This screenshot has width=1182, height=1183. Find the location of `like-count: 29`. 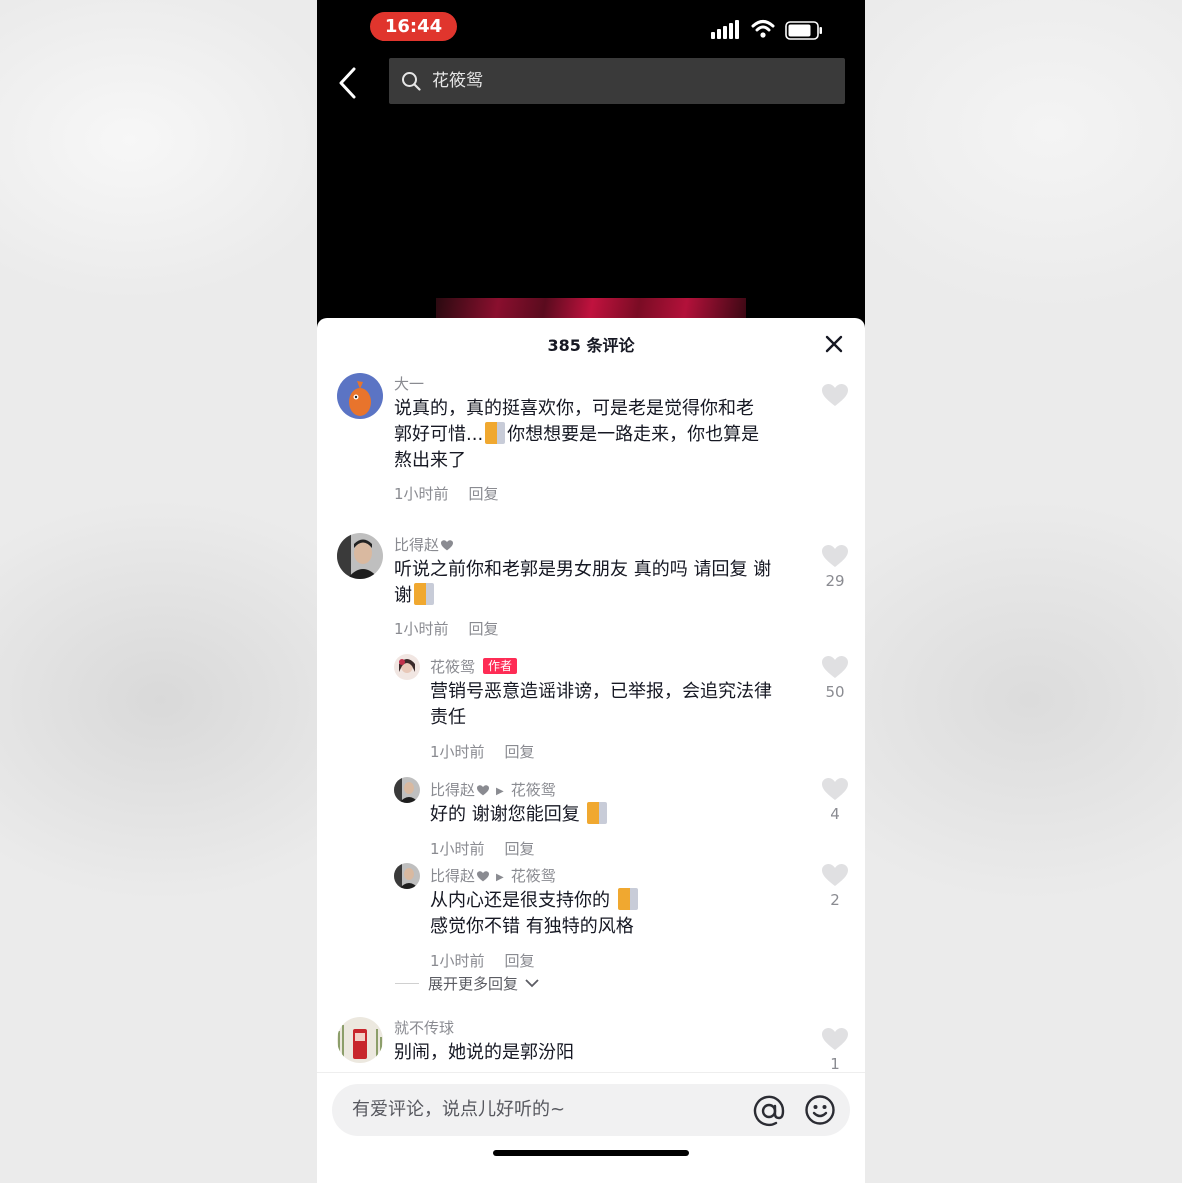

like-count: 29 is located at coordinates (835, 581).